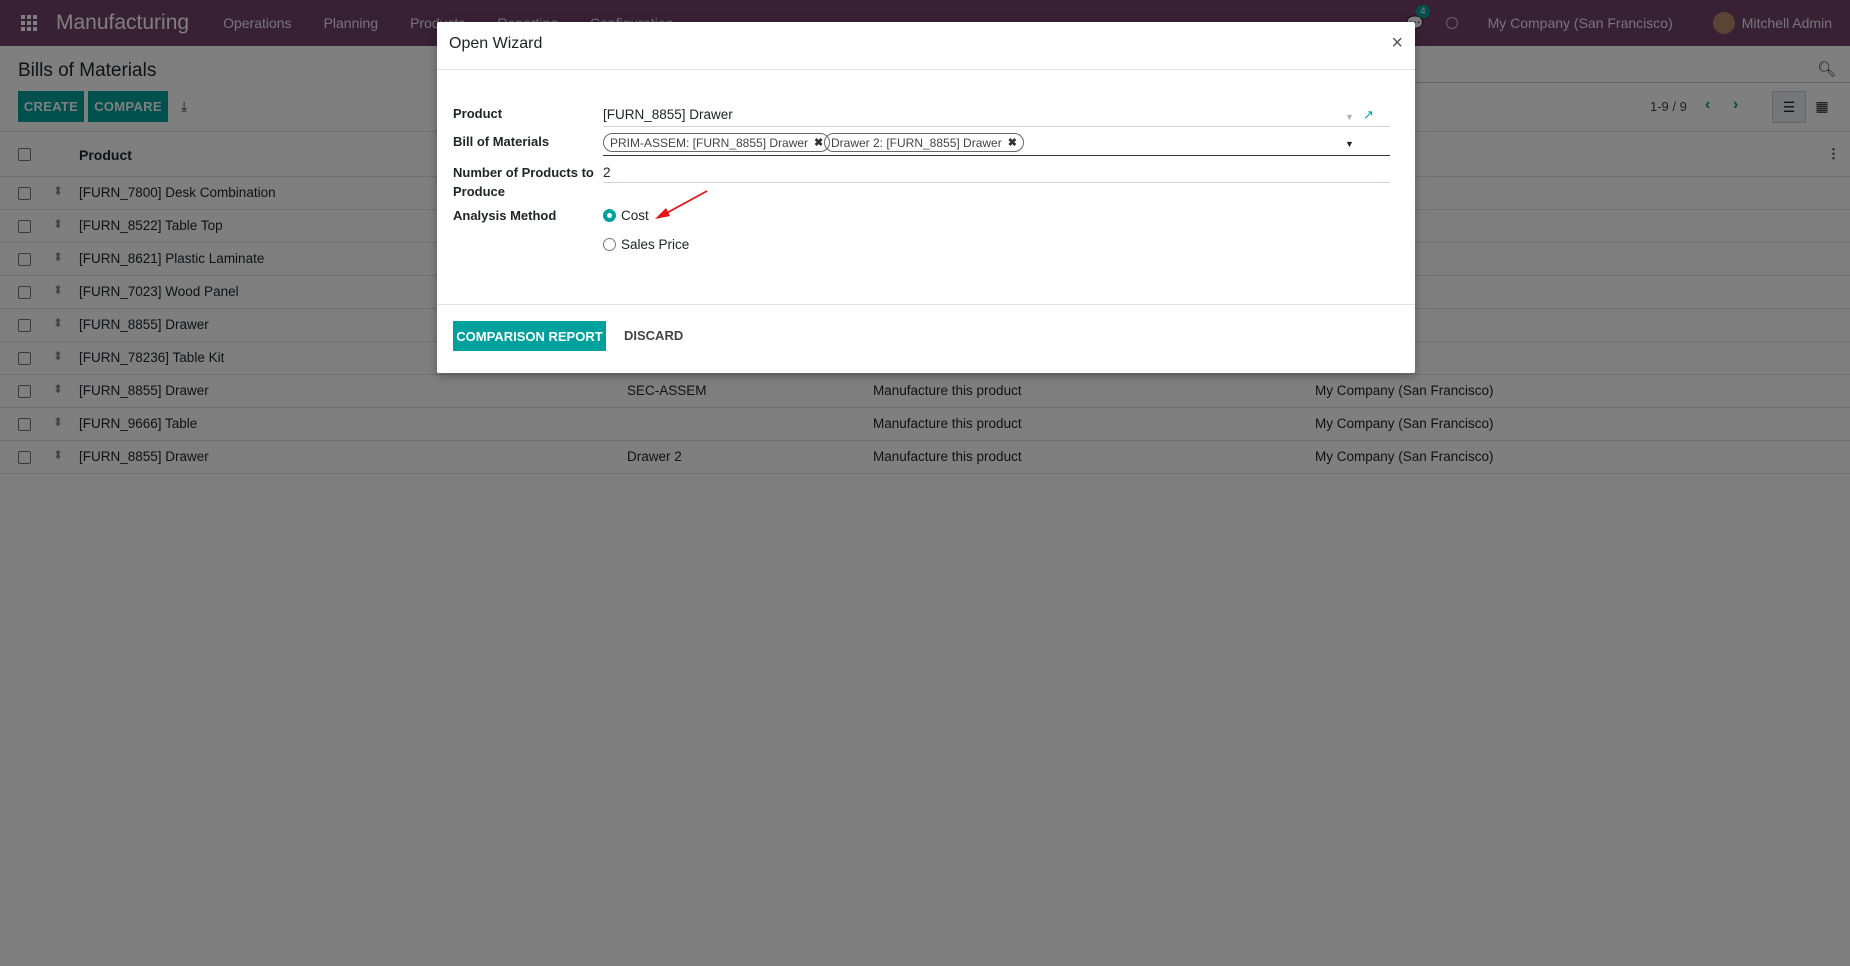 Image resolution: width=1850 pixels, height=966 pixels. What do you see at coordinates (653, 335) in the screenshot?
I see `discard-button: DISCARD` at bounding box center [653, 335].